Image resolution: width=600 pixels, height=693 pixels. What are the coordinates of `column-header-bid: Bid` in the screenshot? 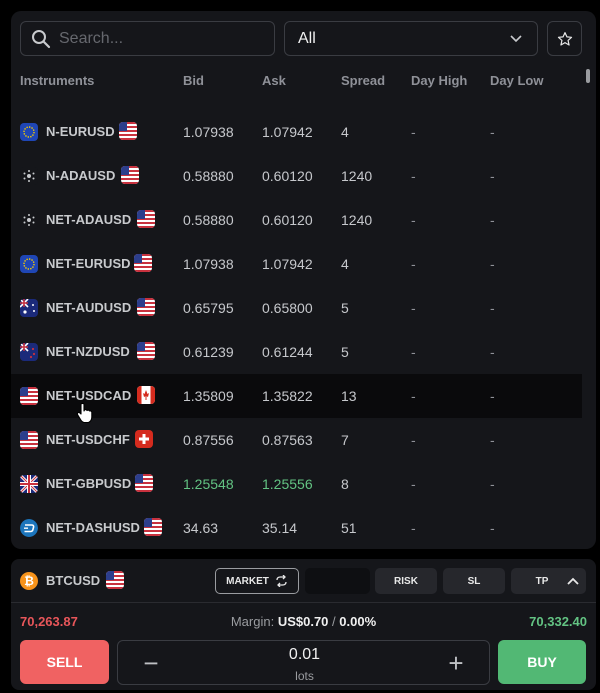 It's located at (193, 80).